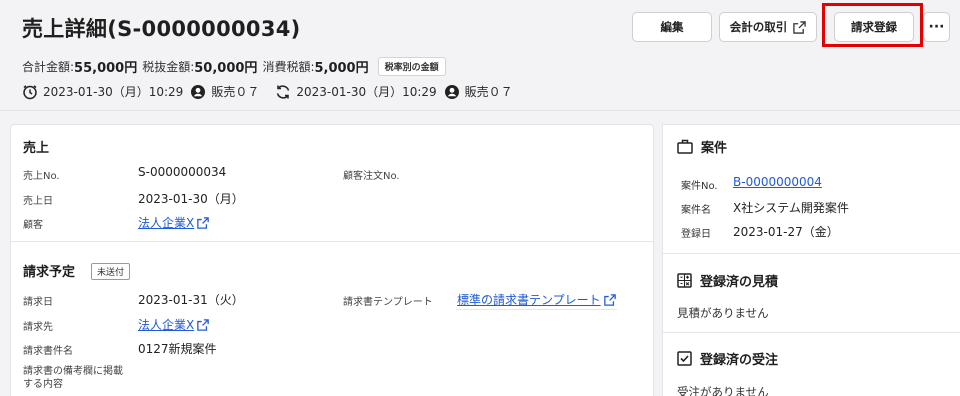 This screenshot has height=396, width=960. What do you see at coordinates (191, 199) in the screenshot?
I see `sales-date-value: 2023-01-30（月）` at bounding box center [191, 199].